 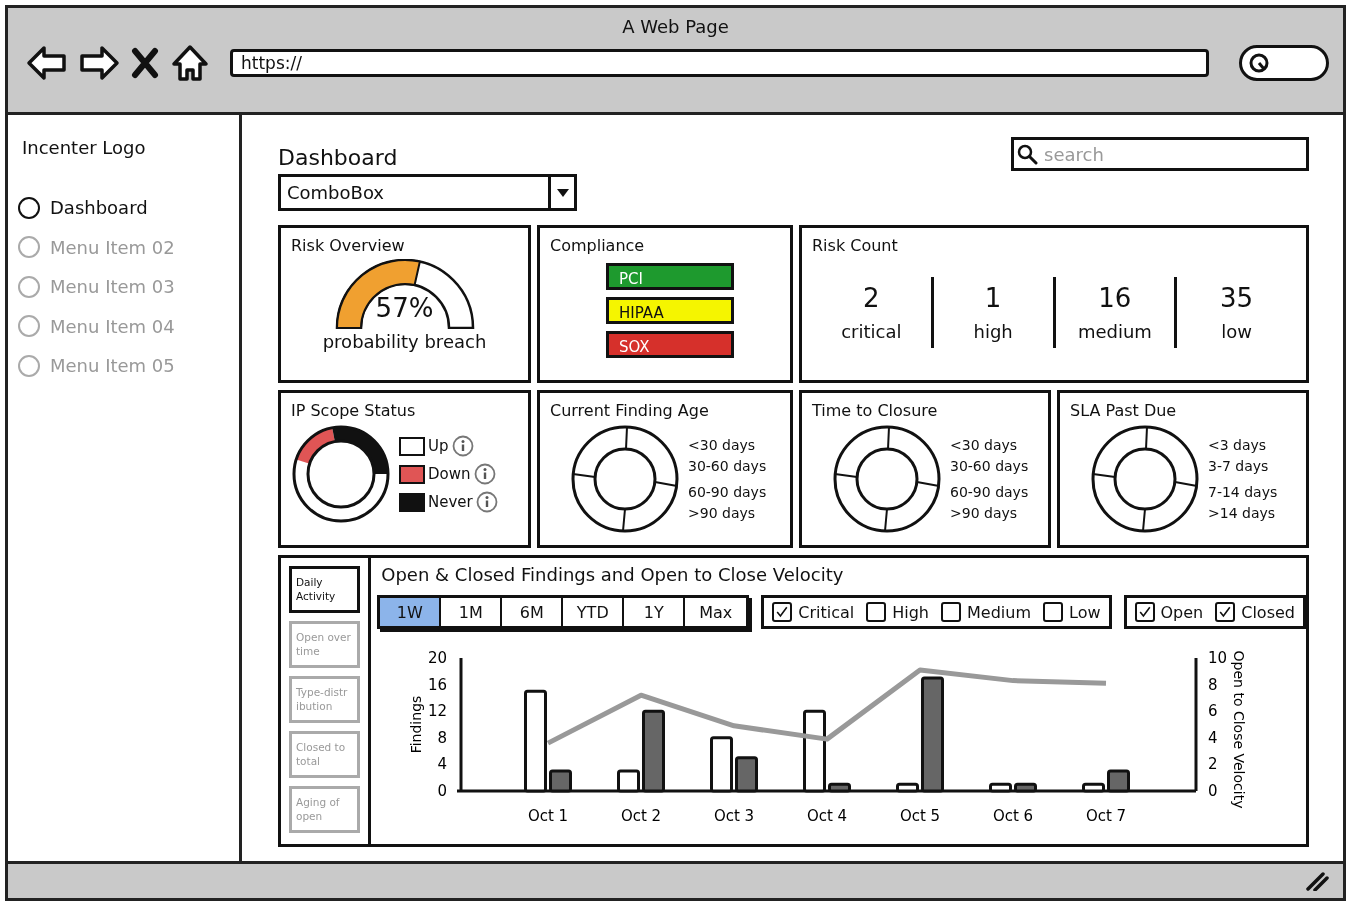 I want to click on tick-label: Oct 2, so click(x=641, y=816).